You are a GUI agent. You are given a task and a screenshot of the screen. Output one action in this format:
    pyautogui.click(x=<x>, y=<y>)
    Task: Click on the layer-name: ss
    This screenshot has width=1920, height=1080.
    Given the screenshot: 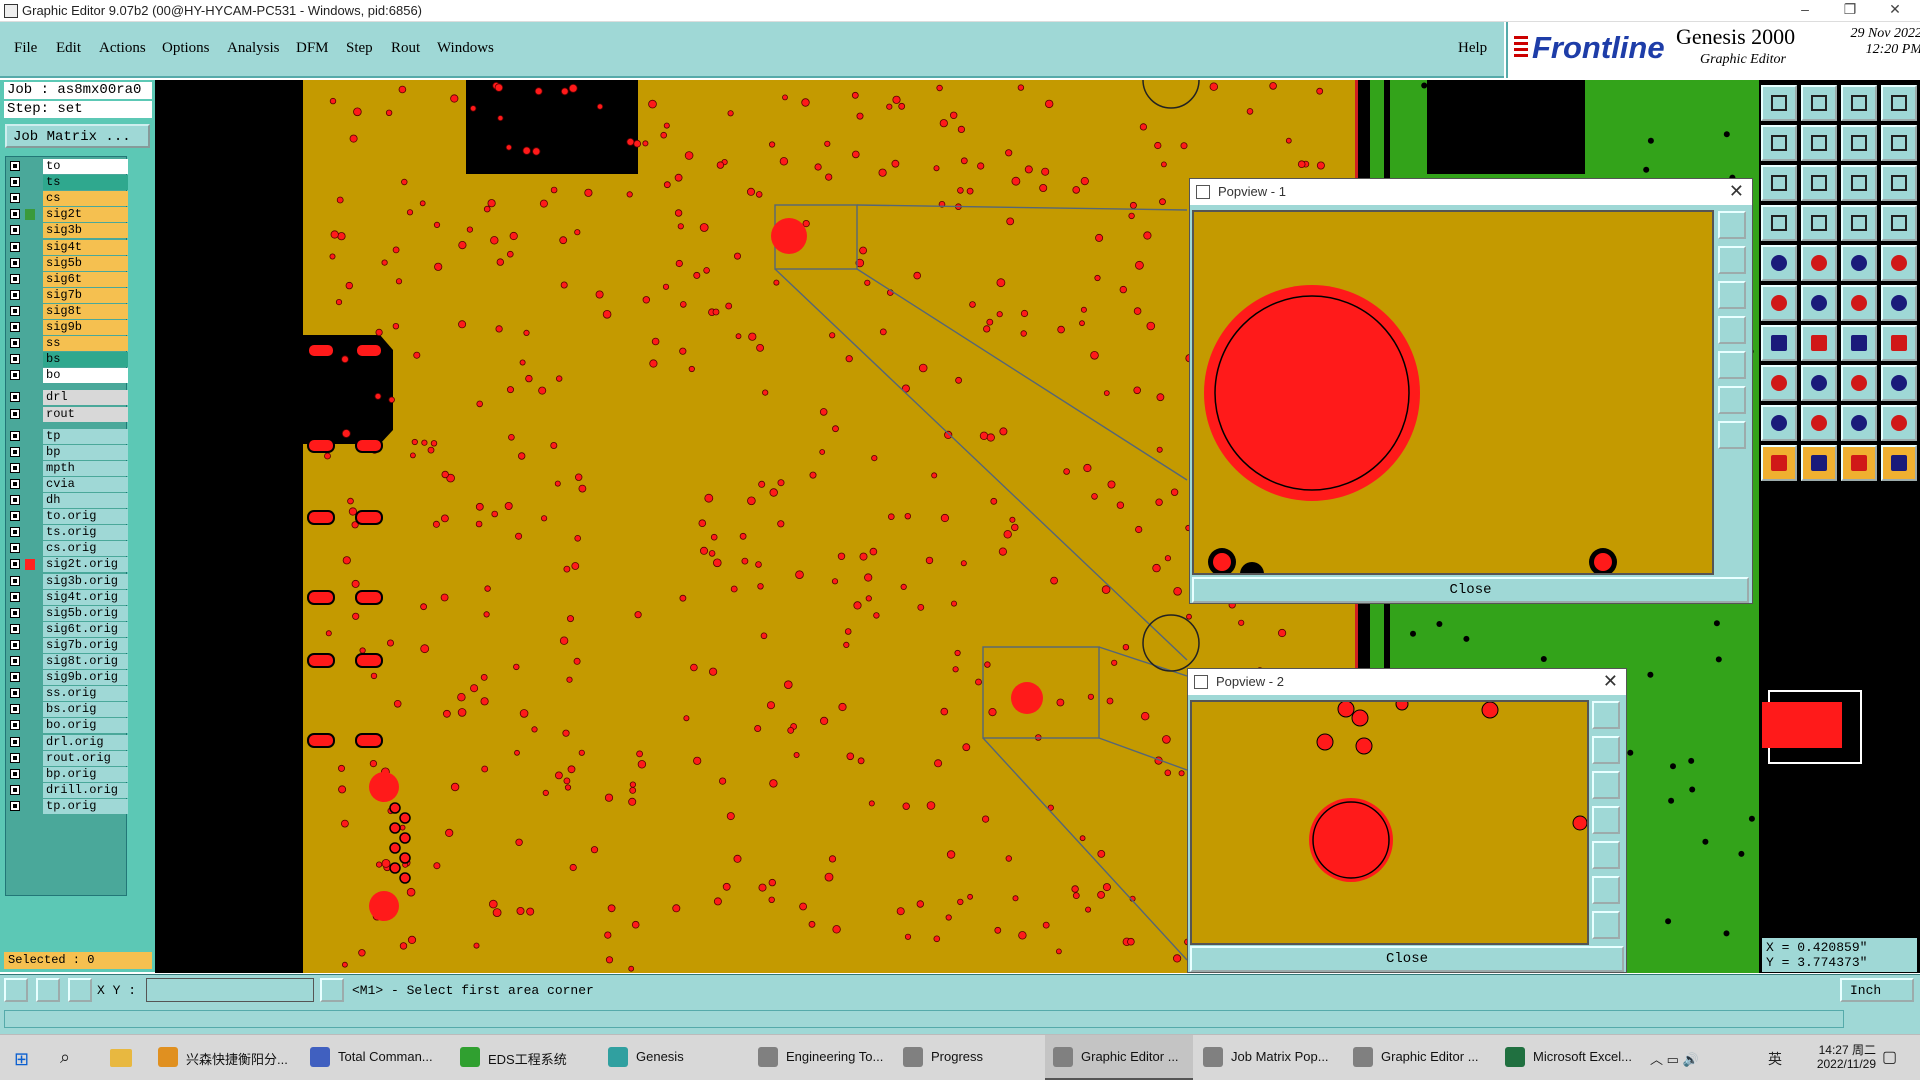 What is the action you would take?
    pyautogui.click(x=85, y=344)
    